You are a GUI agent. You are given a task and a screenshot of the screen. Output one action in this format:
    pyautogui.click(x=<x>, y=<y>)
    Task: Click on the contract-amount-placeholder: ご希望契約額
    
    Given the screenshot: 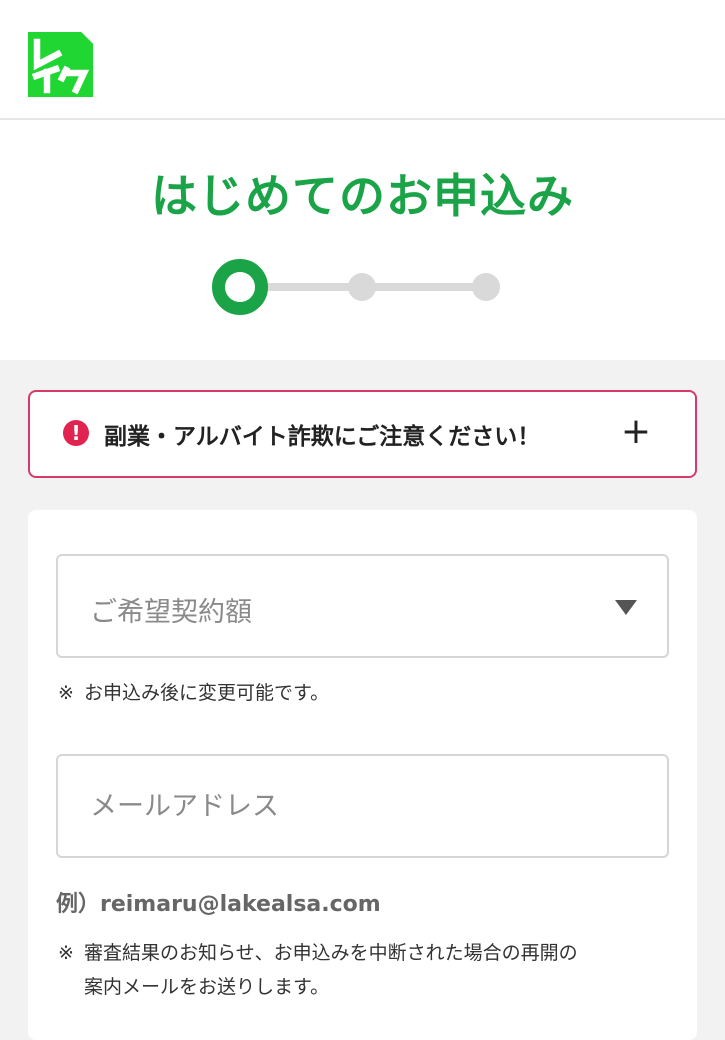 What is the action you would take?
    pyautogui.click(x=171, y=612)
    